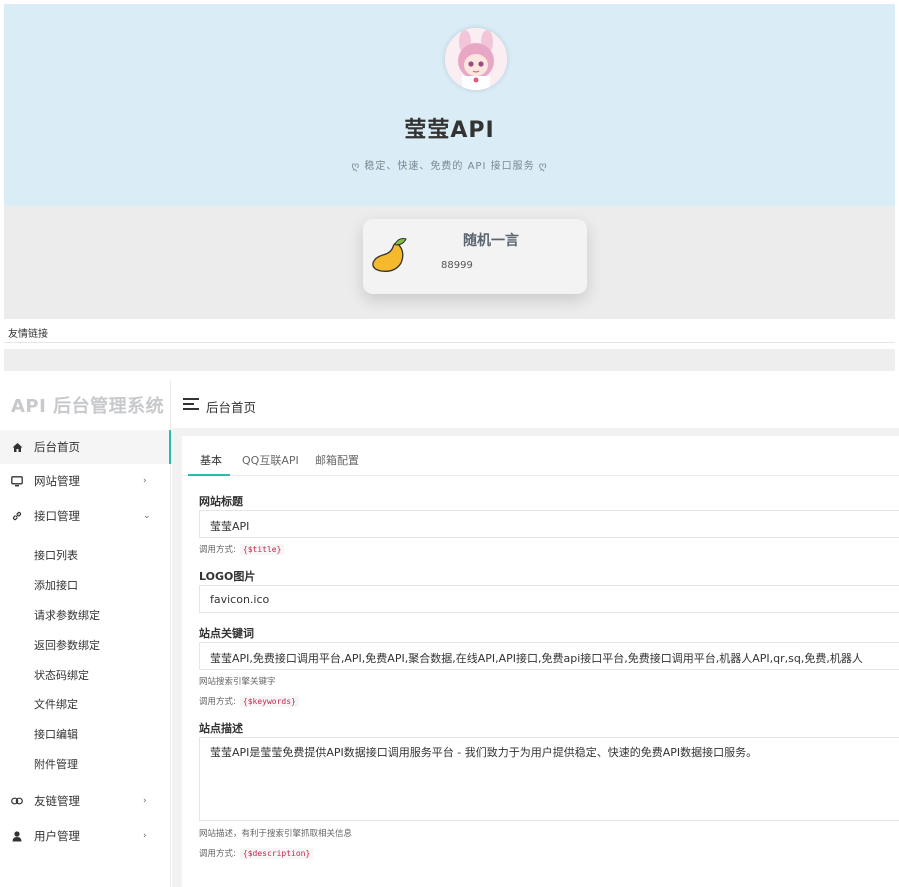  Describe the element at coordinates (549, 524) in the screenshot. I see `site-title-input: 莹莹API` at that location.